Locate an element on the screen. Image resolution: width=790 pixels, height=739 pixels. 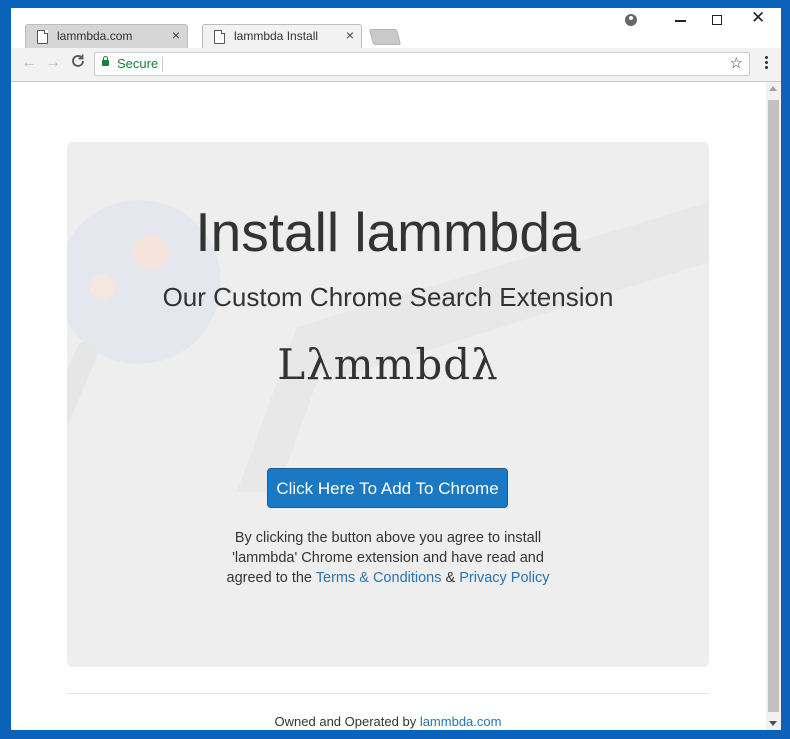
page-subtitle: Our Custom Chrome Search Extension is located at coordinates (388, 297).